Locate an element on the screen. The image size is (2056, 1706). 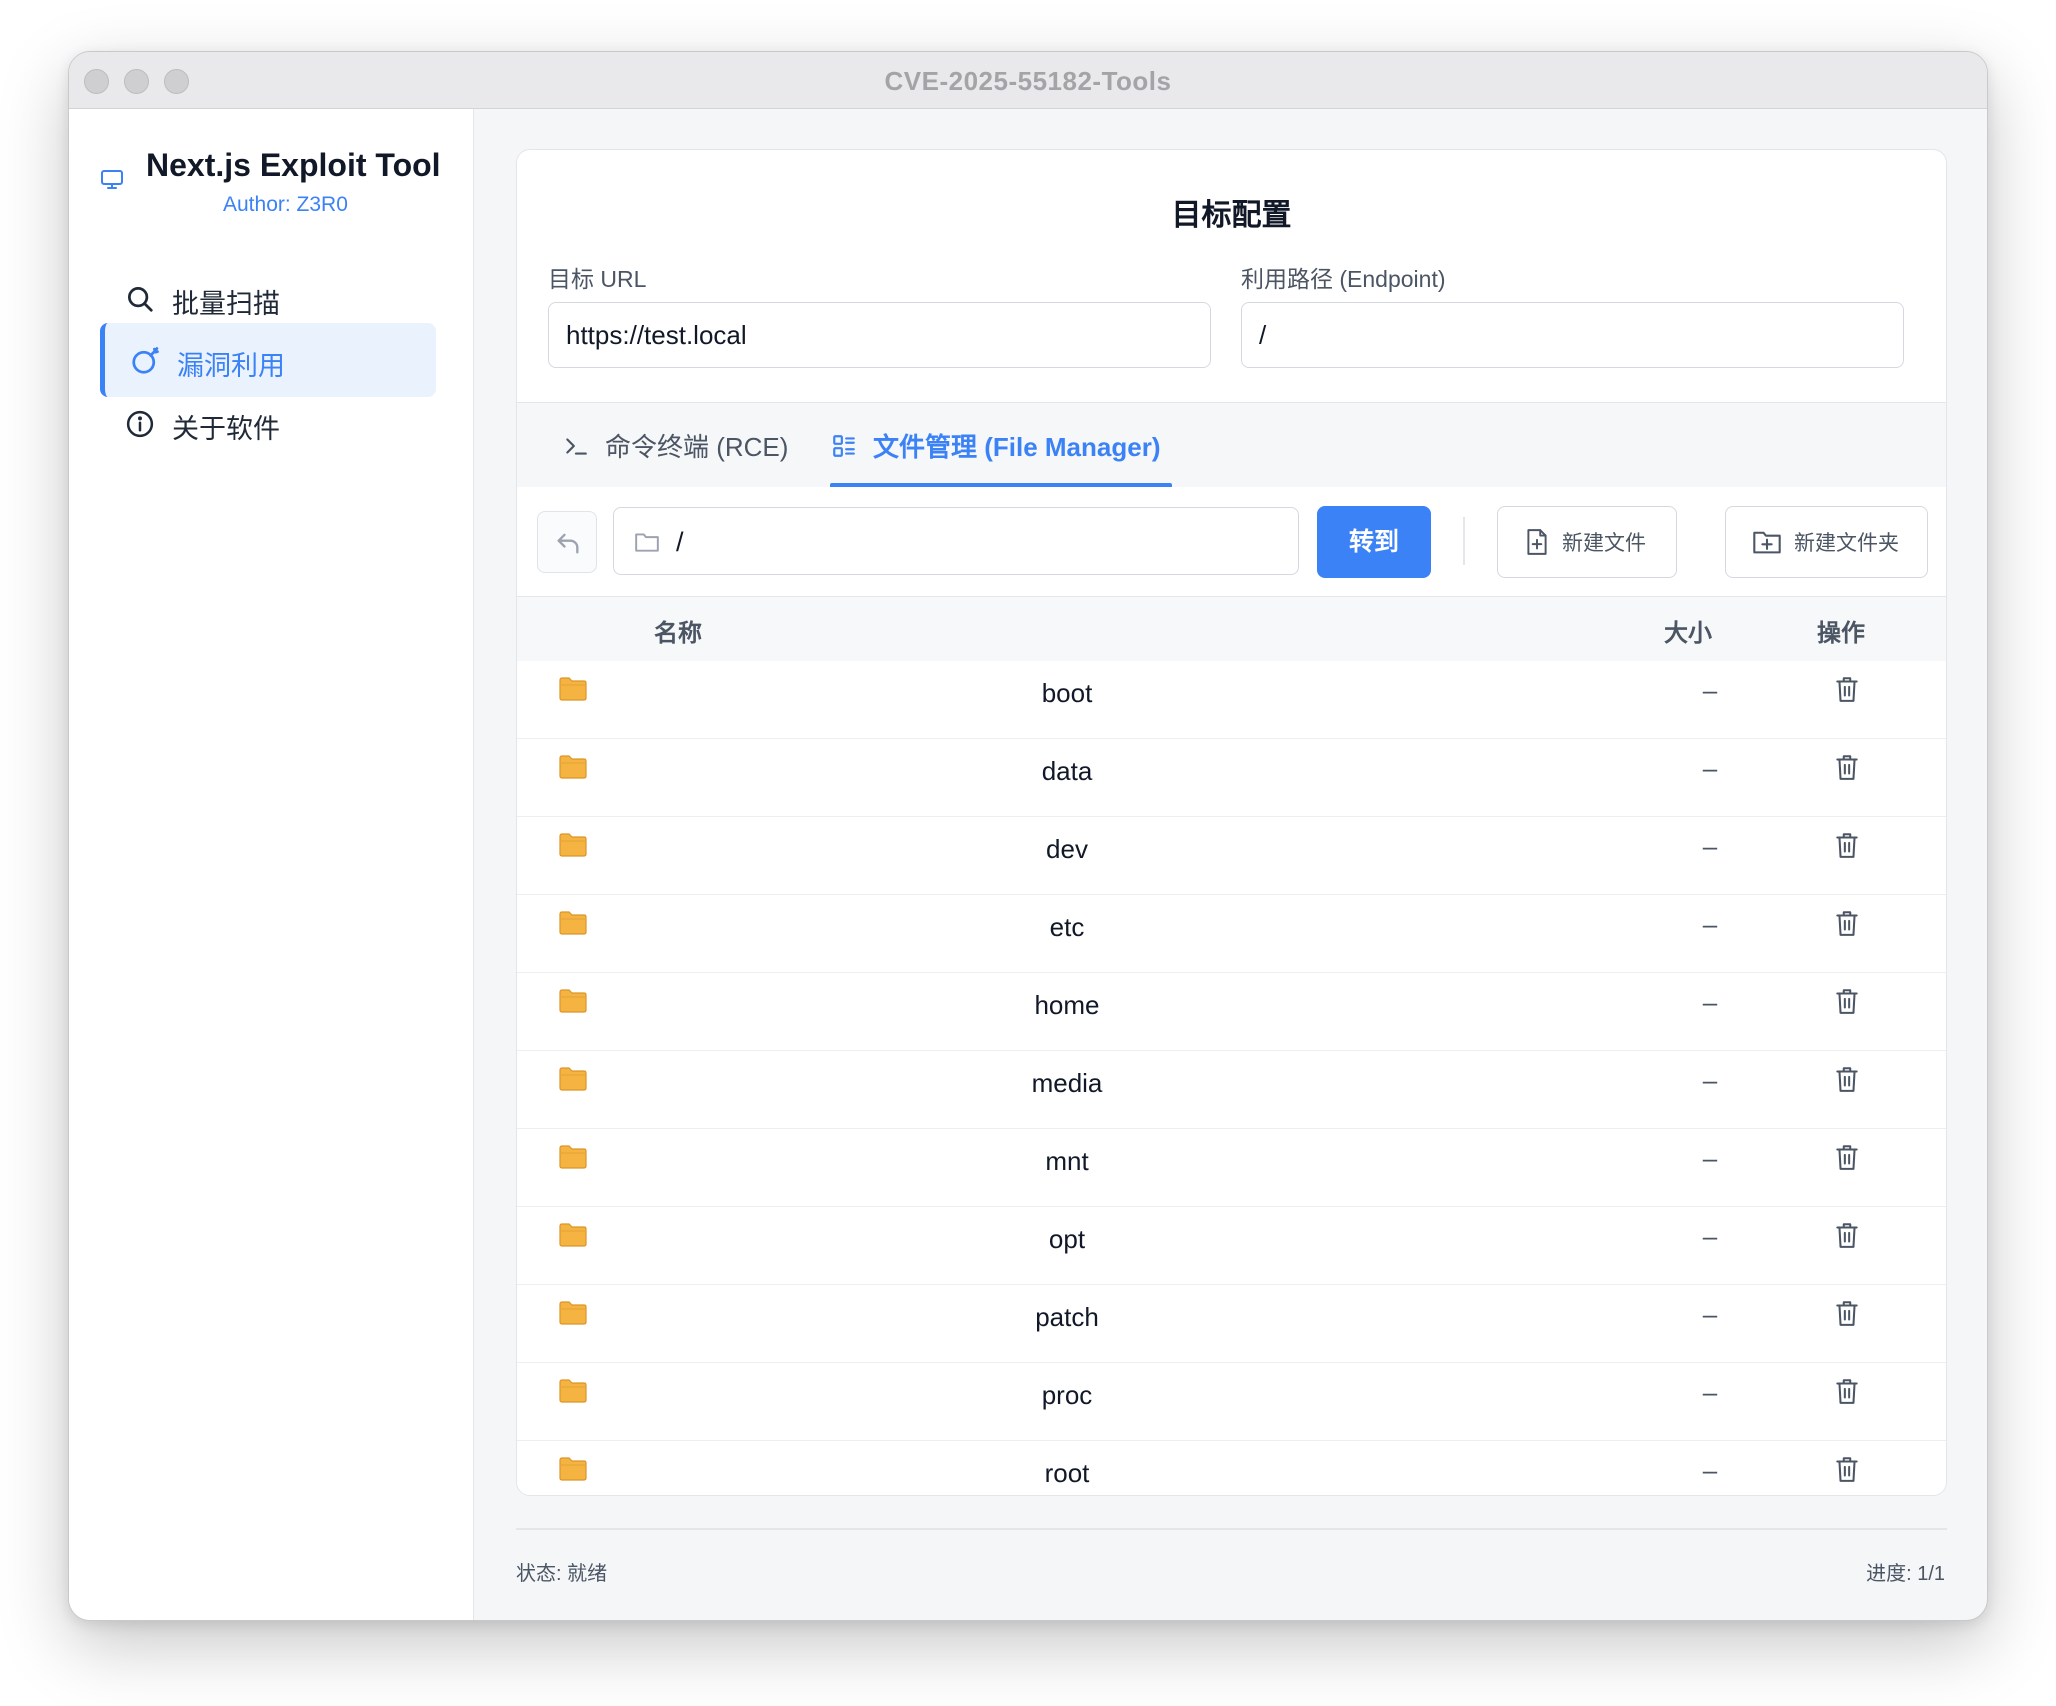
file-name: media is located at coordinates (1067, 1083).